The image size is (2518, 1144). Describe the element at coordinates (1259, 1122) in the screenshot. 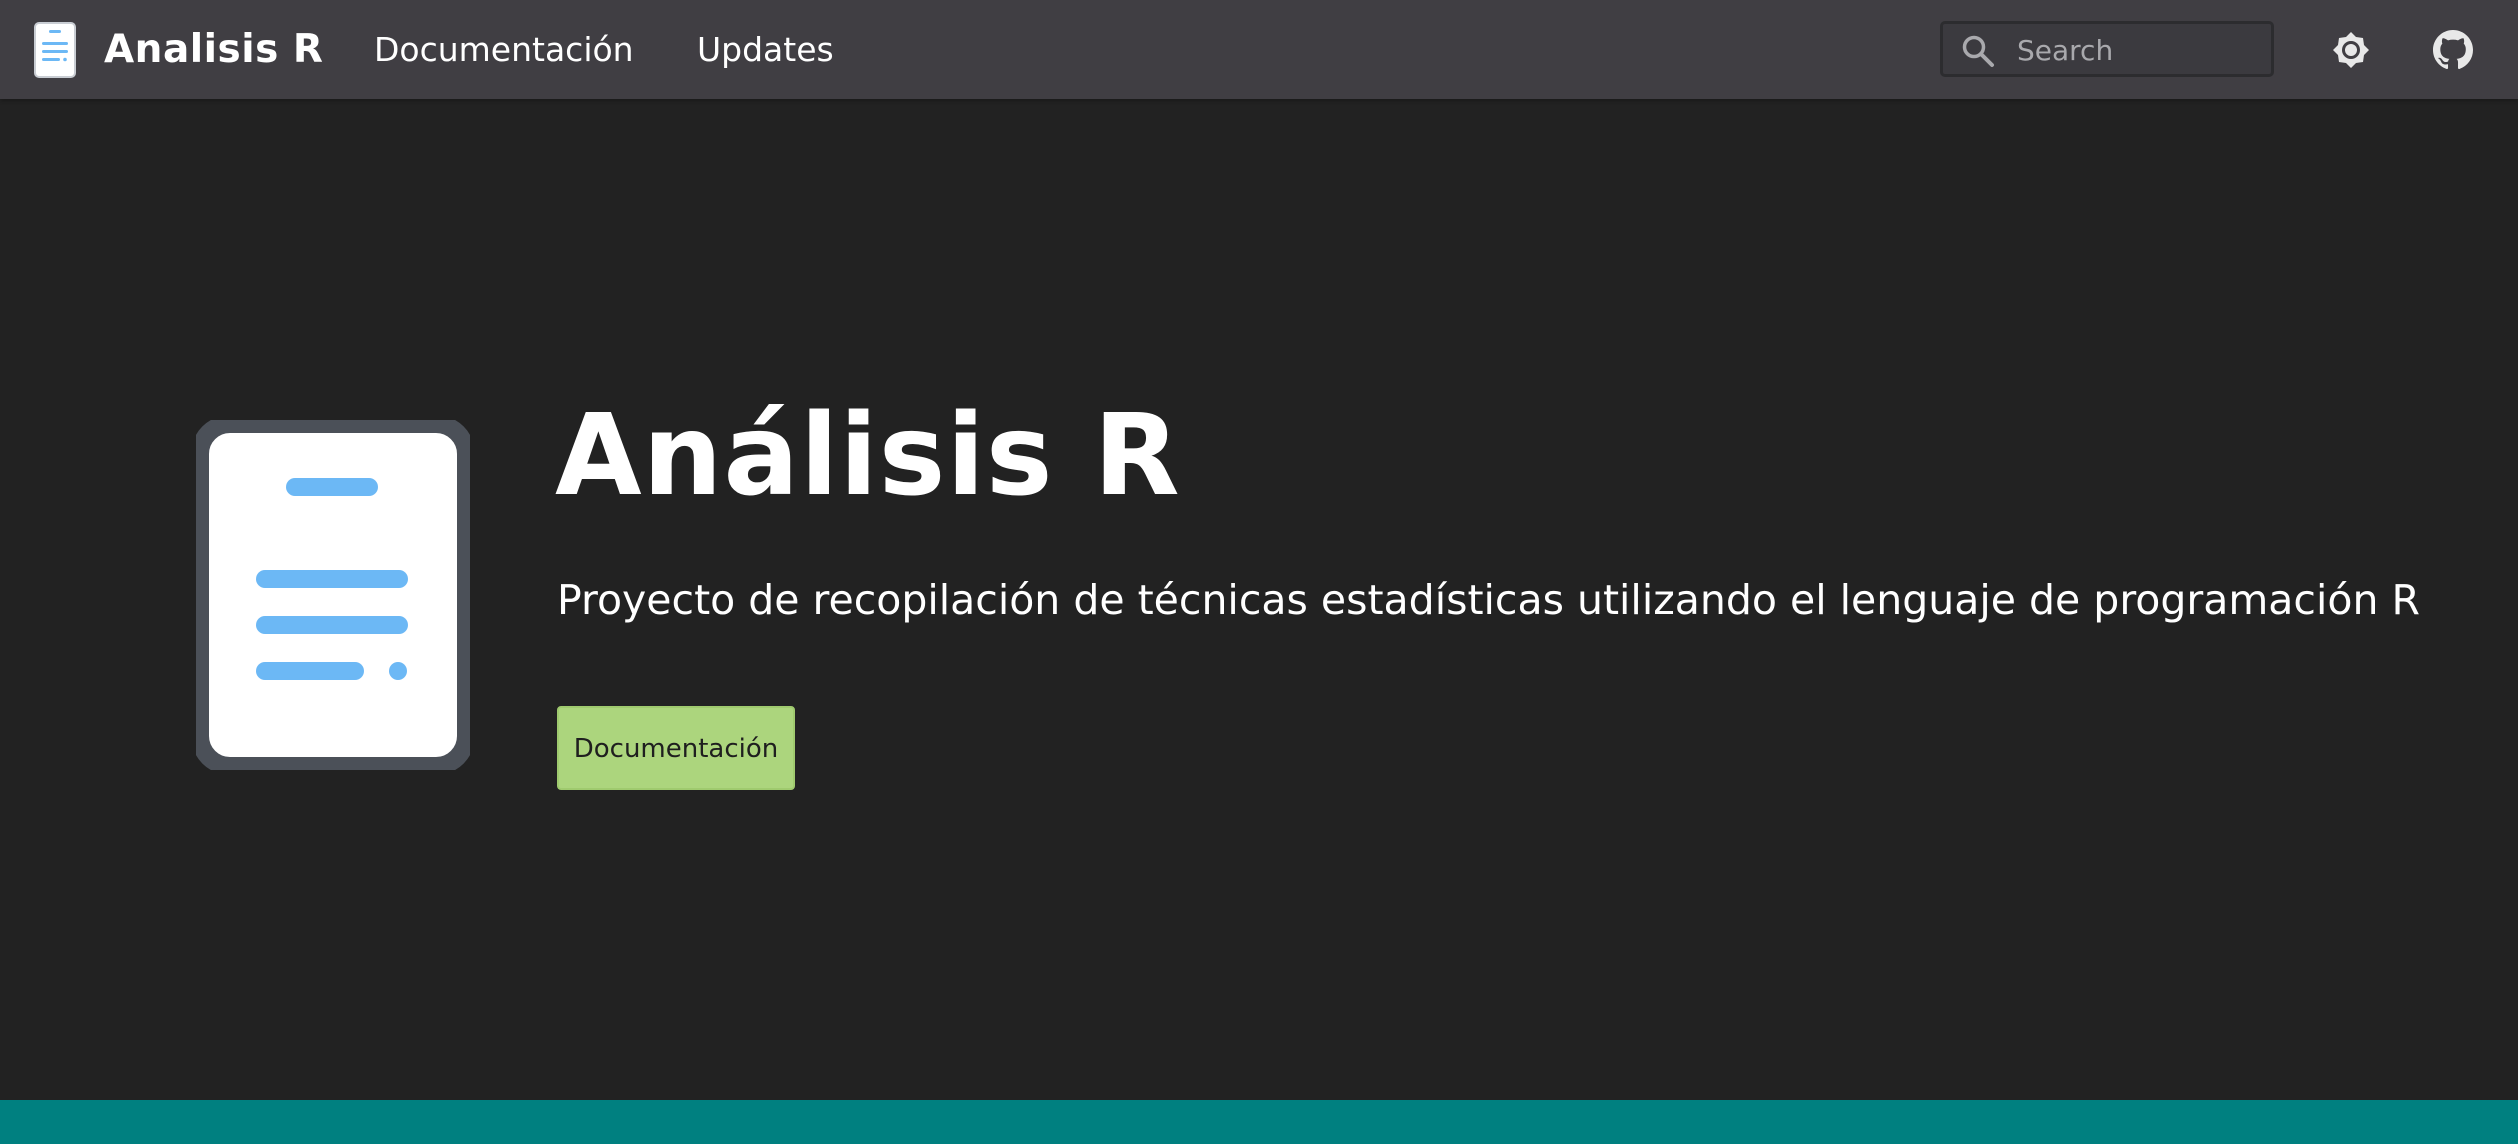

I see `footer-band` at that location.